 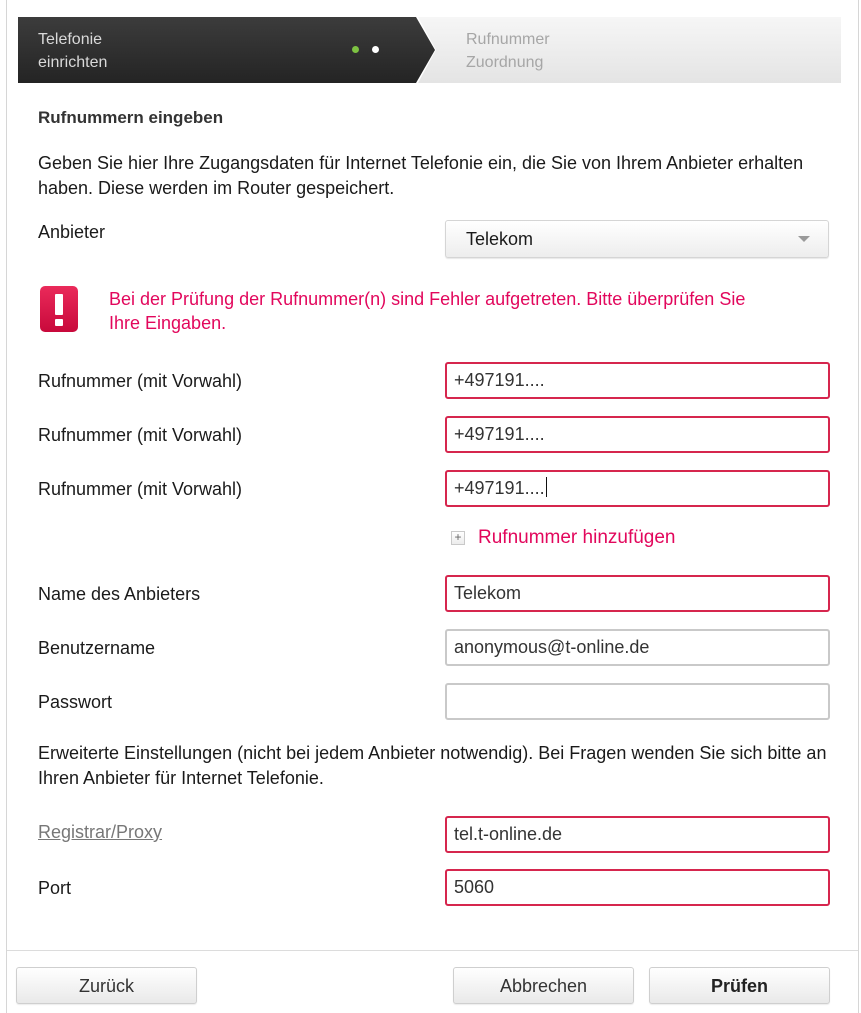 I want to click on wizard-step-zuordnung: Rufnummer Zuordnung, so click(x=629, y=50).